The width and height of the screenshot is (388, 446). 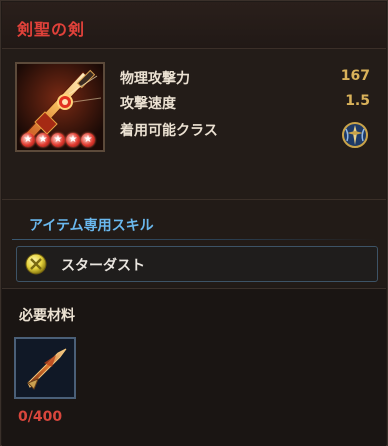 What do you see at coordinates (169, 131) in the screenshot?
I see `stat-label: 着用可能クラス` at bounding box center [169, 131].